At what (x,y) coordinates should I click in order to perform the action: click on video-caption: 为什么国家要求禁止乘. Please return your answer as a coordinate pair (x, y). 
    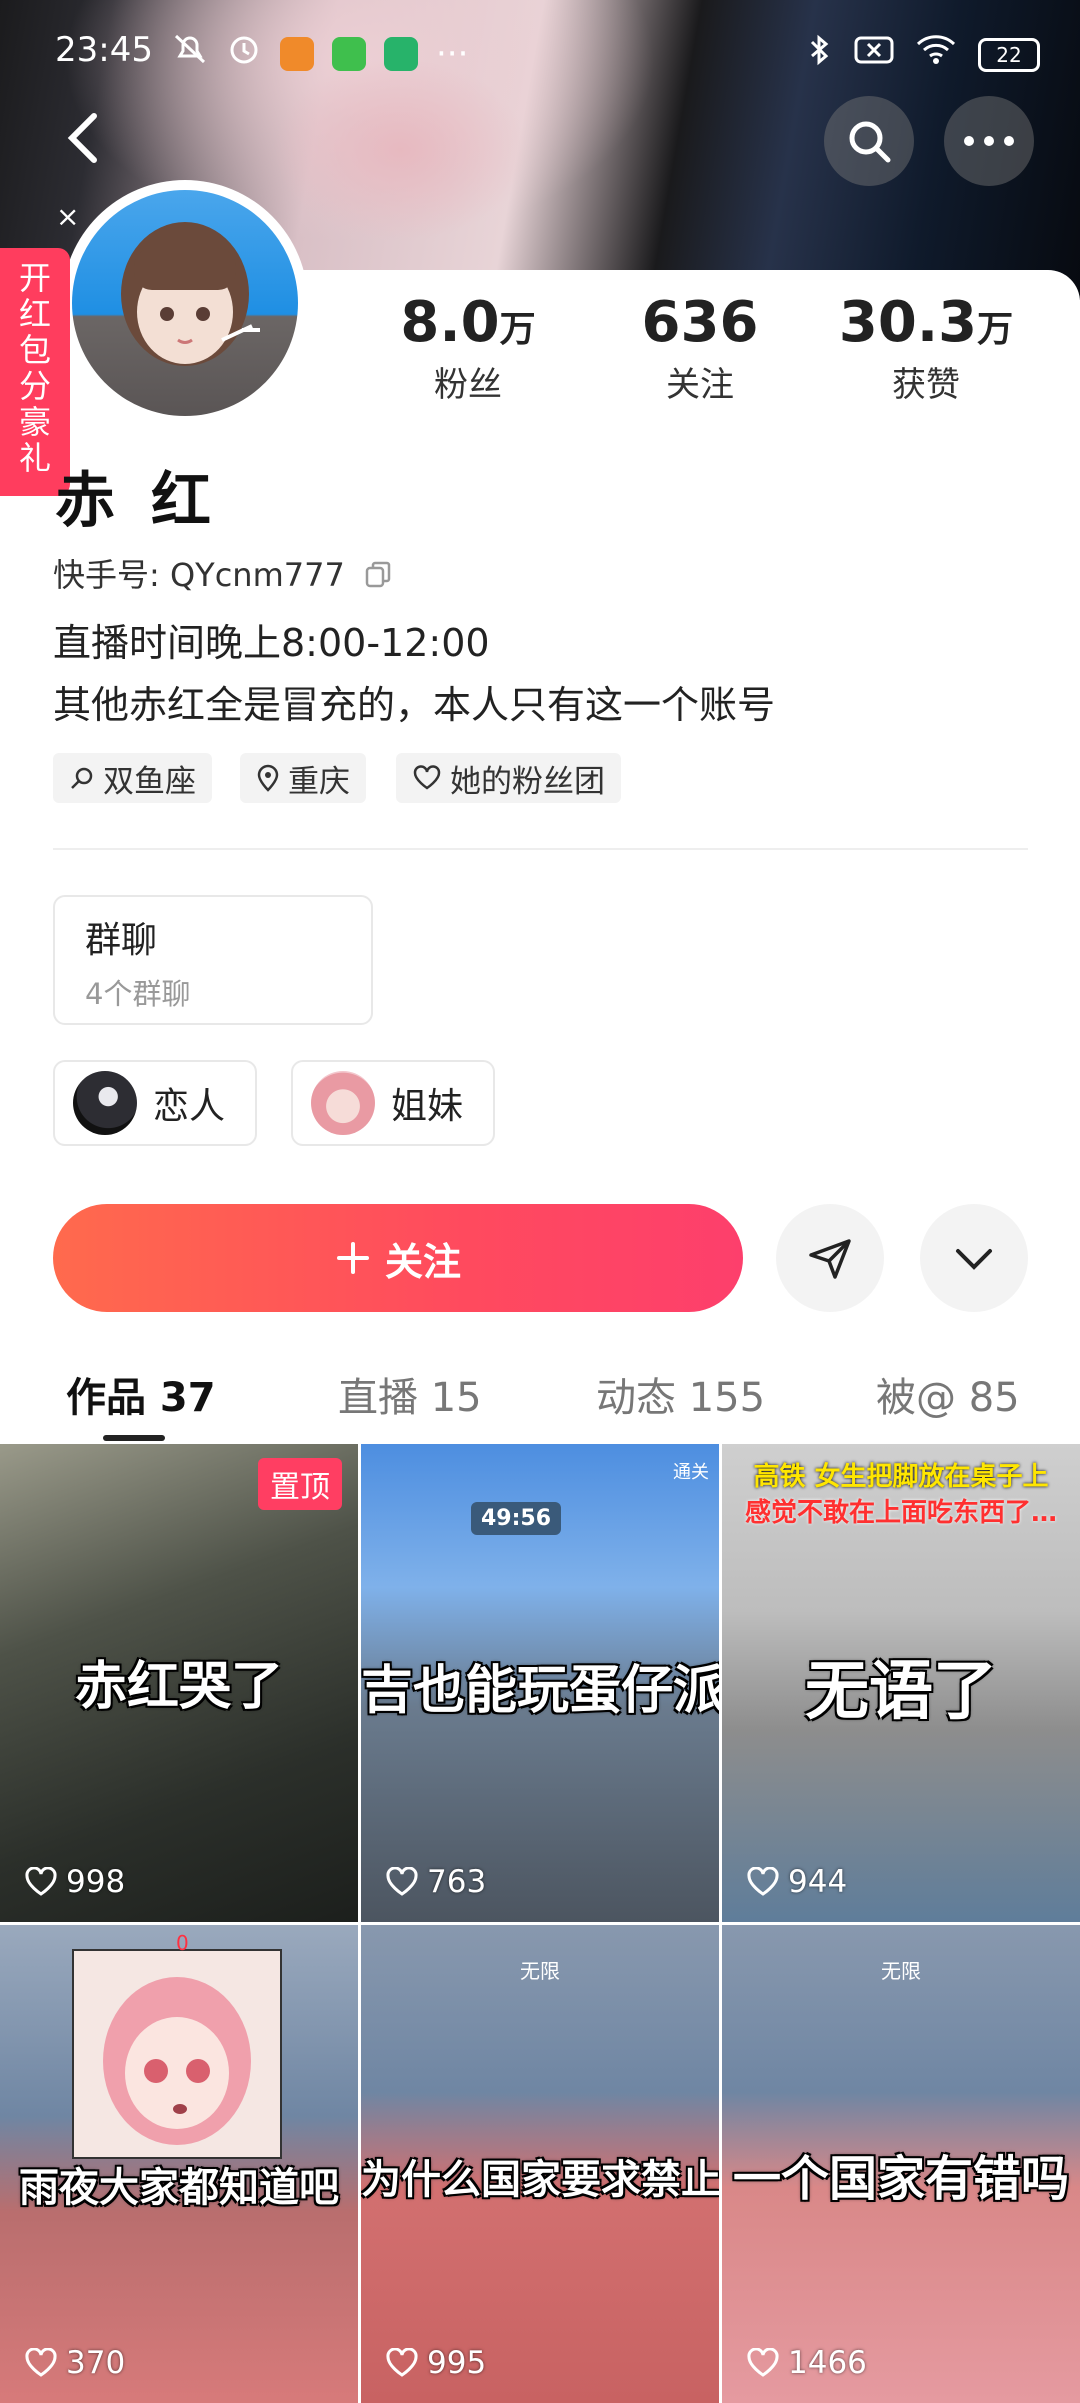
    Looking at the image, I should click on (540, 2180).